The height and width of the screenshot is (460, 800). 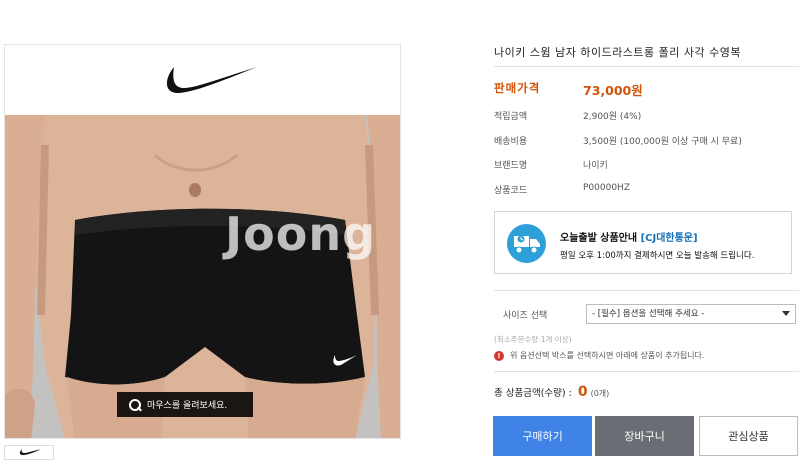 I want to click on alert-icon: !, so click(x=499, y=355).